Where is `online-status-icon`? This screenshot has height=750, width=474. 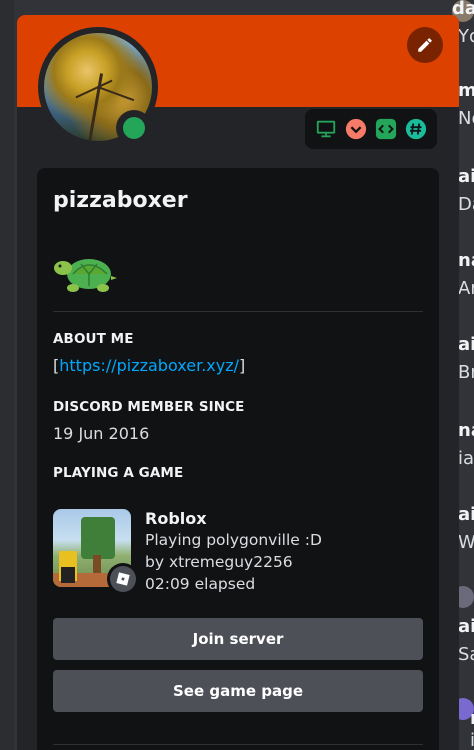 online-status-icon is located at coordinates (134, 128).